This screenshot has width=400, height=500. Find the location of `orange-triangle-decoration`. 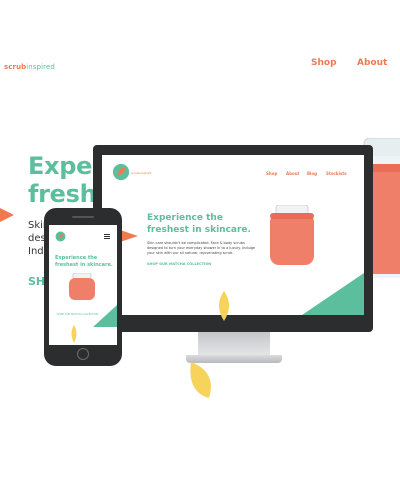

orange-triangle-decoration is located at coordinates (7, 215).